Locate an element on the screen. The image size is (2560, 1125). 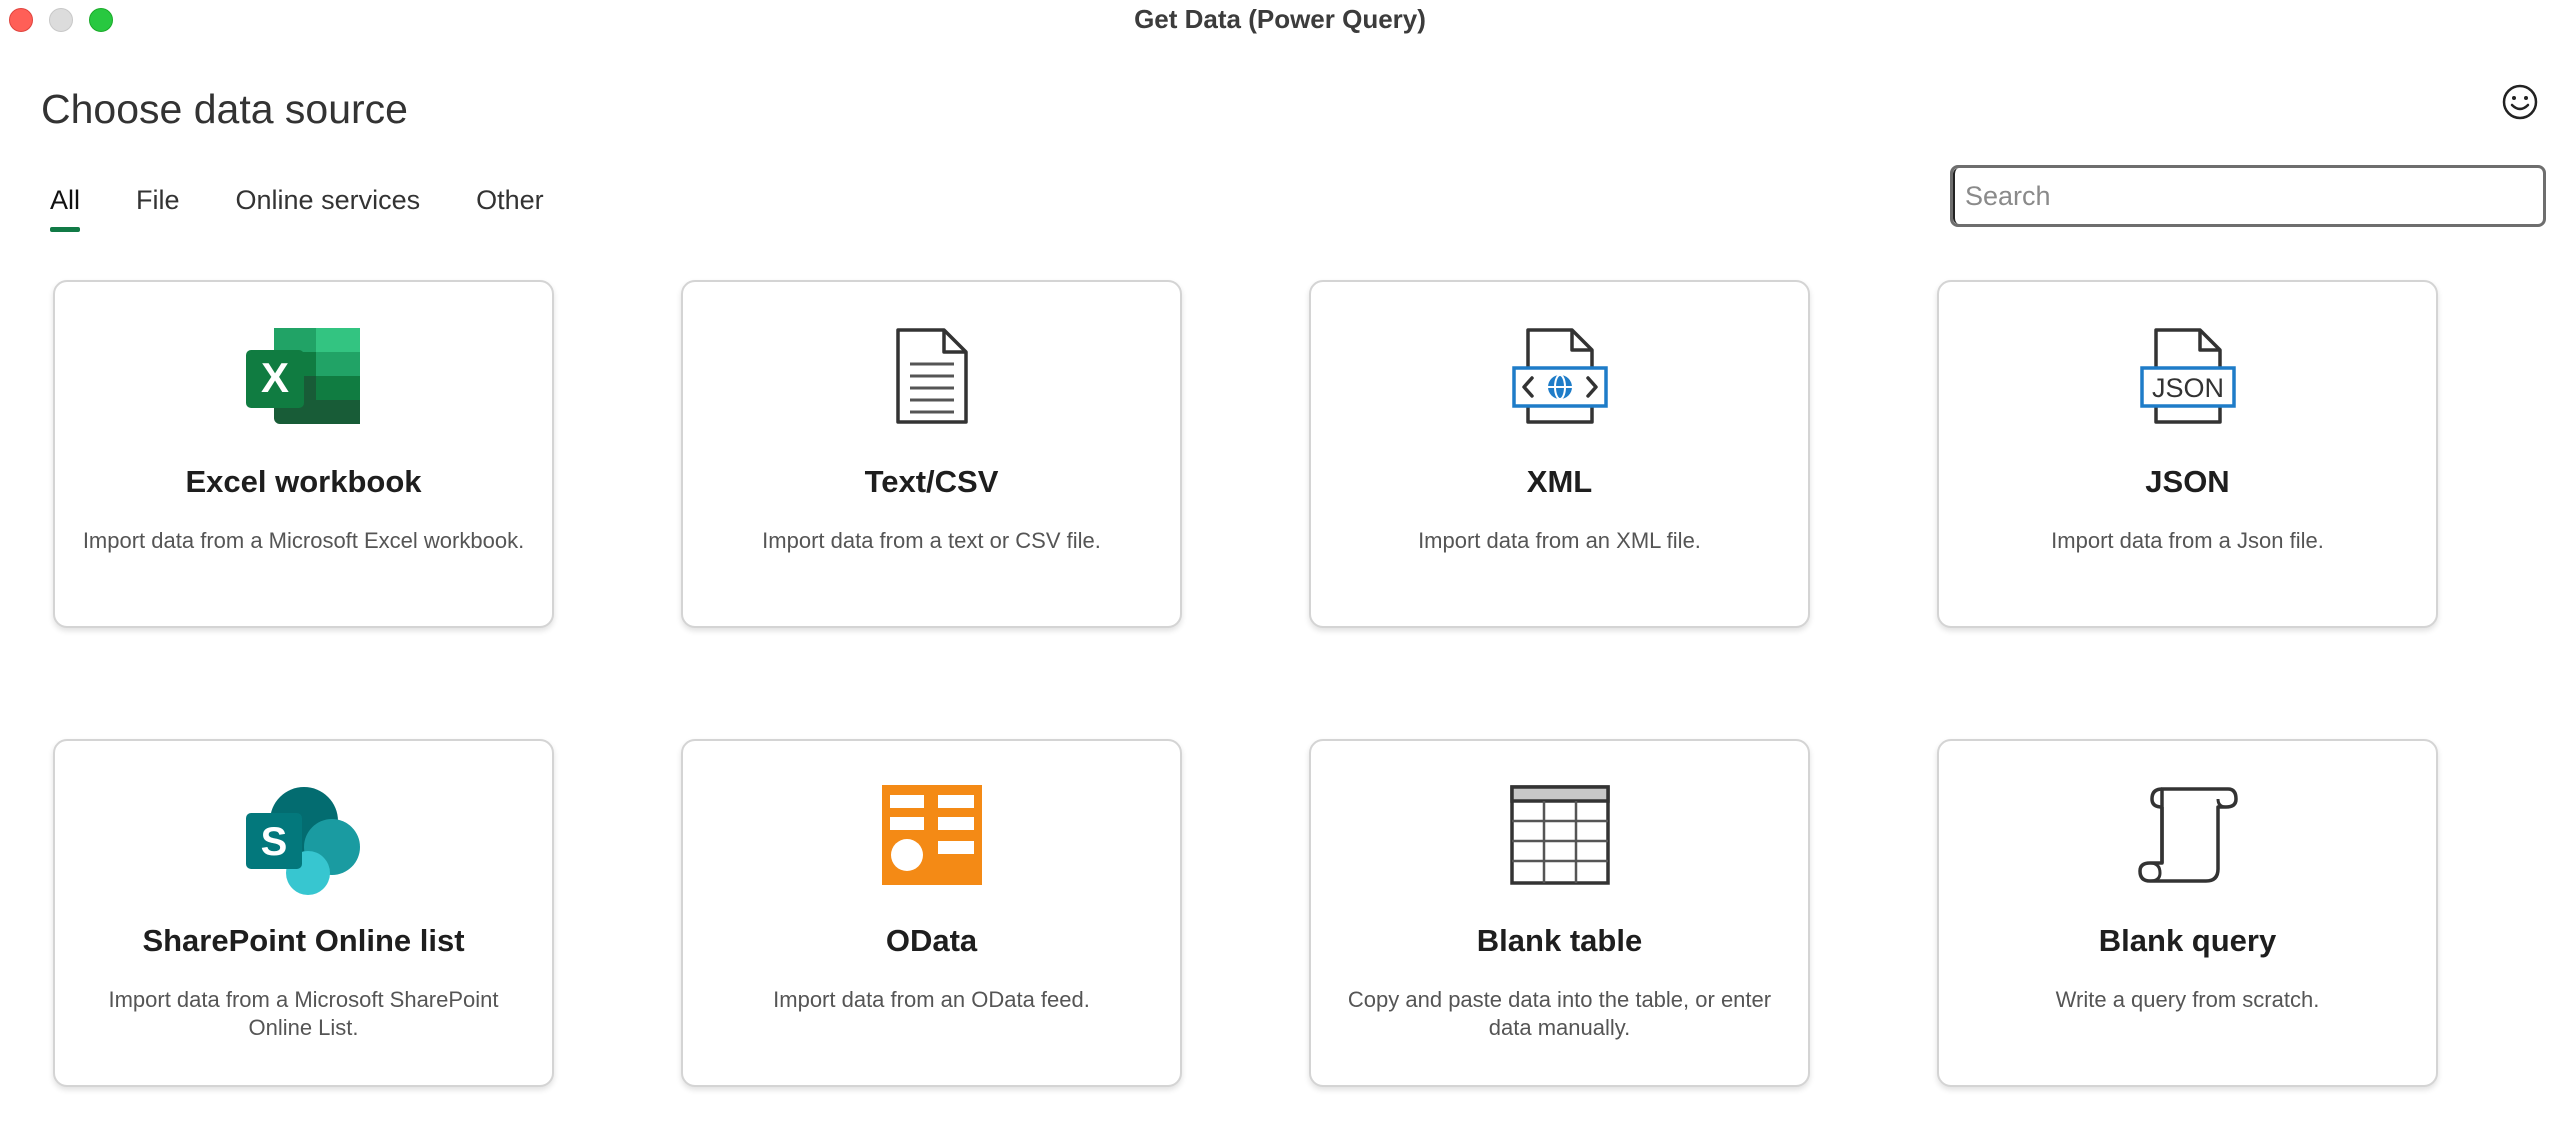
svg-text: X is located at coordinates (274, 377).